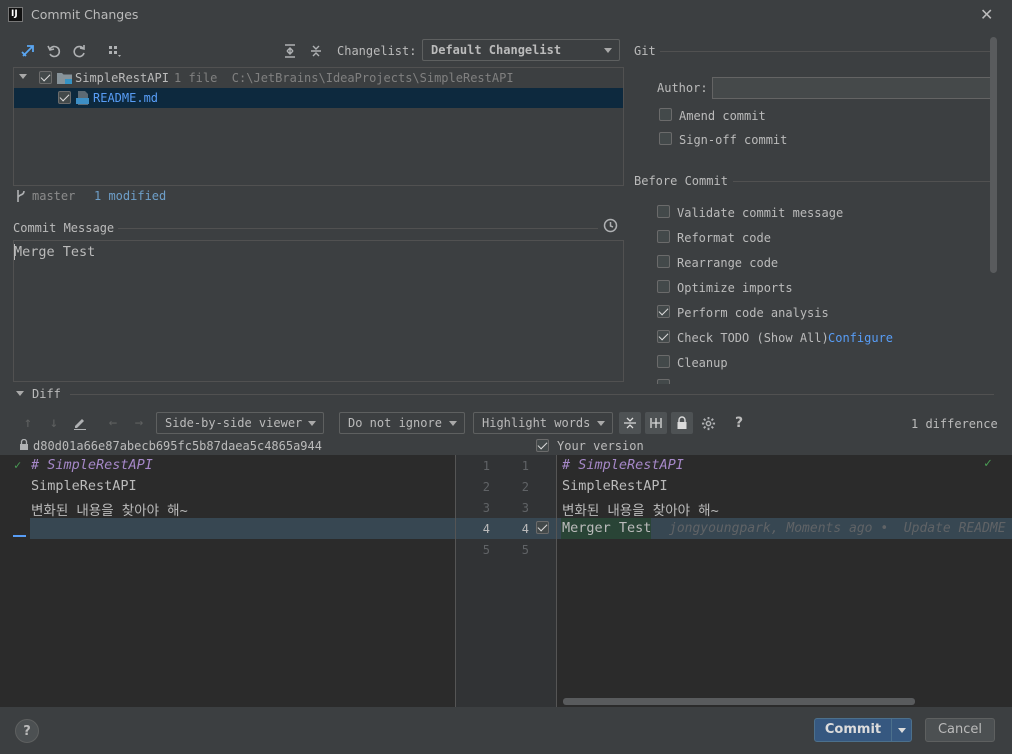 This screenshot has height=754, width=1012. Describe the element at coordinates (665, 138) in the screenshot. I see `signoff-commit-checkbox` at that location.